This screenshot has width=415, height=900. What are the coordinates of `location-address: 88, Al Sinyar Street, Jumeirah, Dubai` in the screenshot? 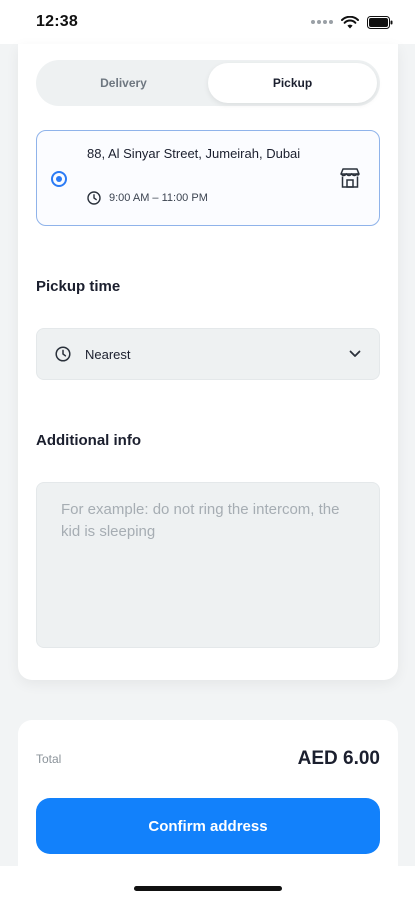 It's located at (194, 153).